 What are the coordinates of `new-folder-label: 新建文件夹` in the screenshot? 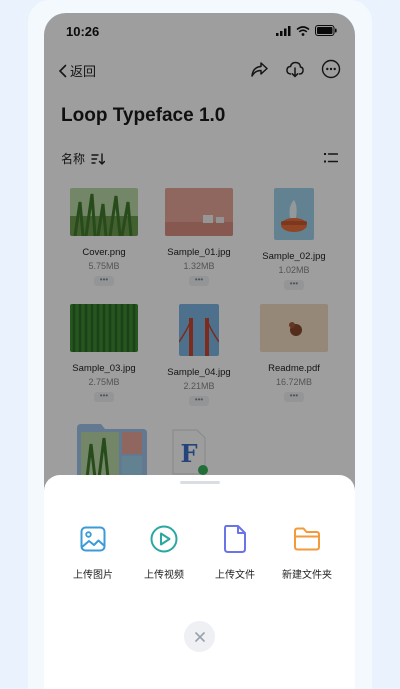 It's located at (307, 575).